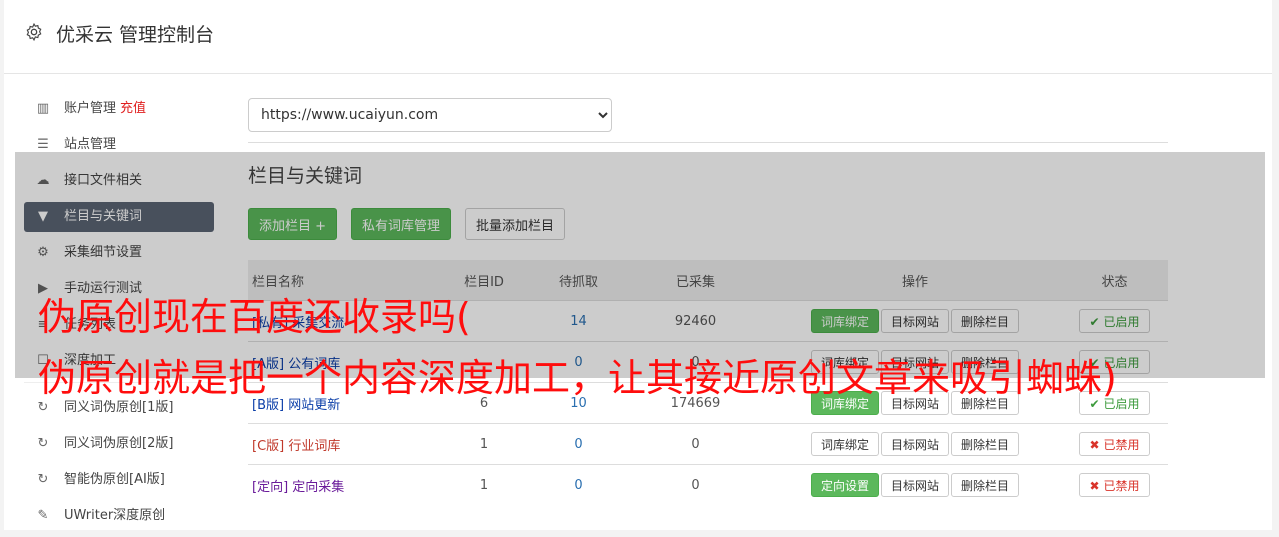 Image resolution: width=1279 pixels, height=537 pixels. I want to click on bar-chart-icon: ▥, so click(43, 108).